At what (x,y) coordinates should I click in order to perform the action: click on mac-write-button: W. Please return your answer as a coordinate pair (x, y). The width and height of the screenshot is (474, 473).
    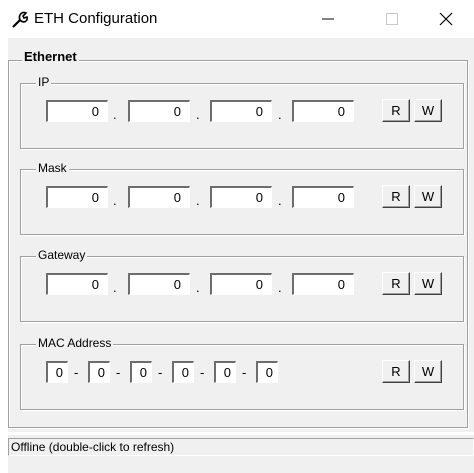
    Looking at the image, I should click on (428, 371).